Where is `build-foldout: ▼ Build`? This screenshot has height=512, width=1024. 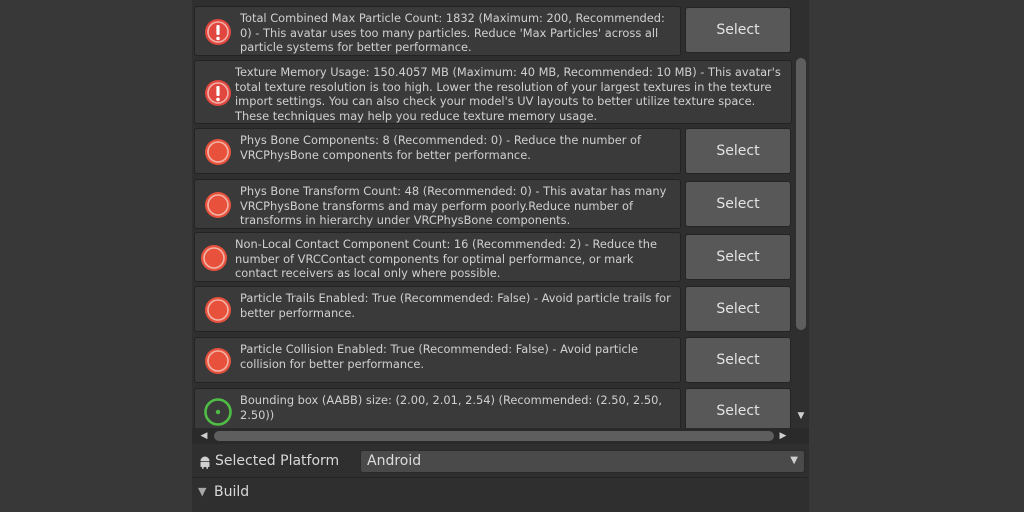 build-foldout: ▼ Build is located at coordinates (500, 492).